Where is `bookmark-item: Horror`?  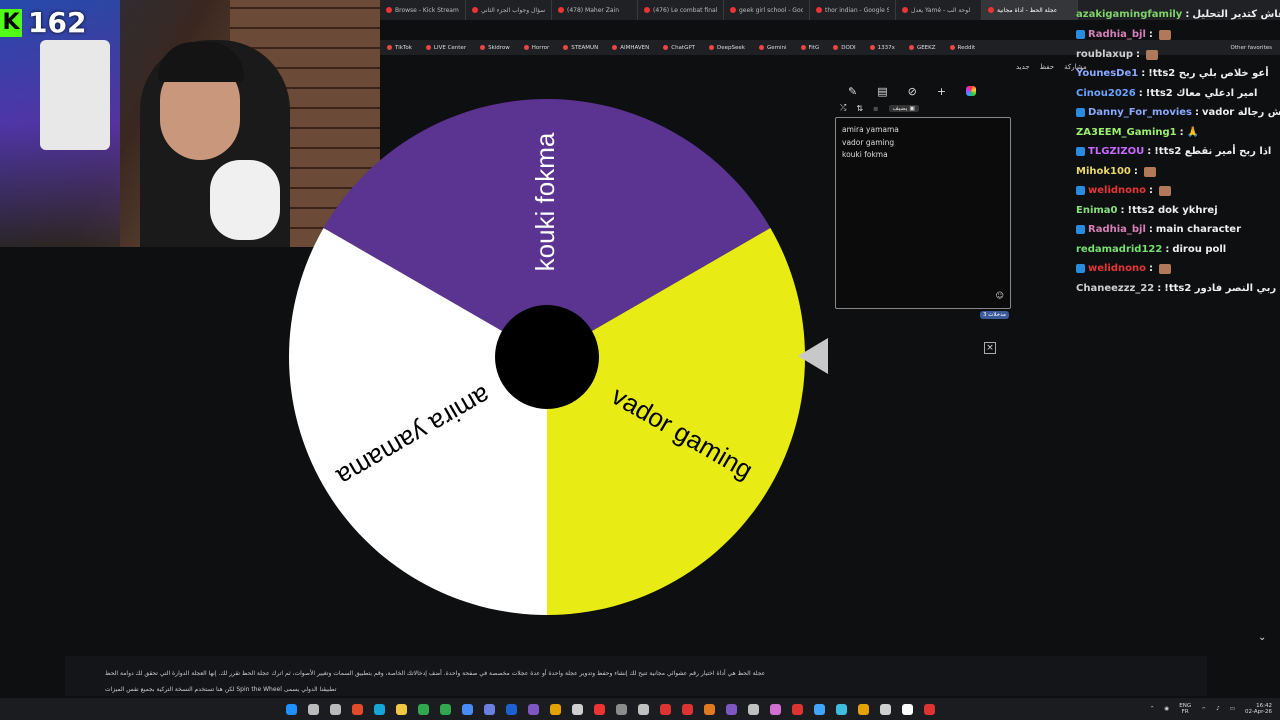
bookmark-item: Horror is located at coordinates (536, 47).